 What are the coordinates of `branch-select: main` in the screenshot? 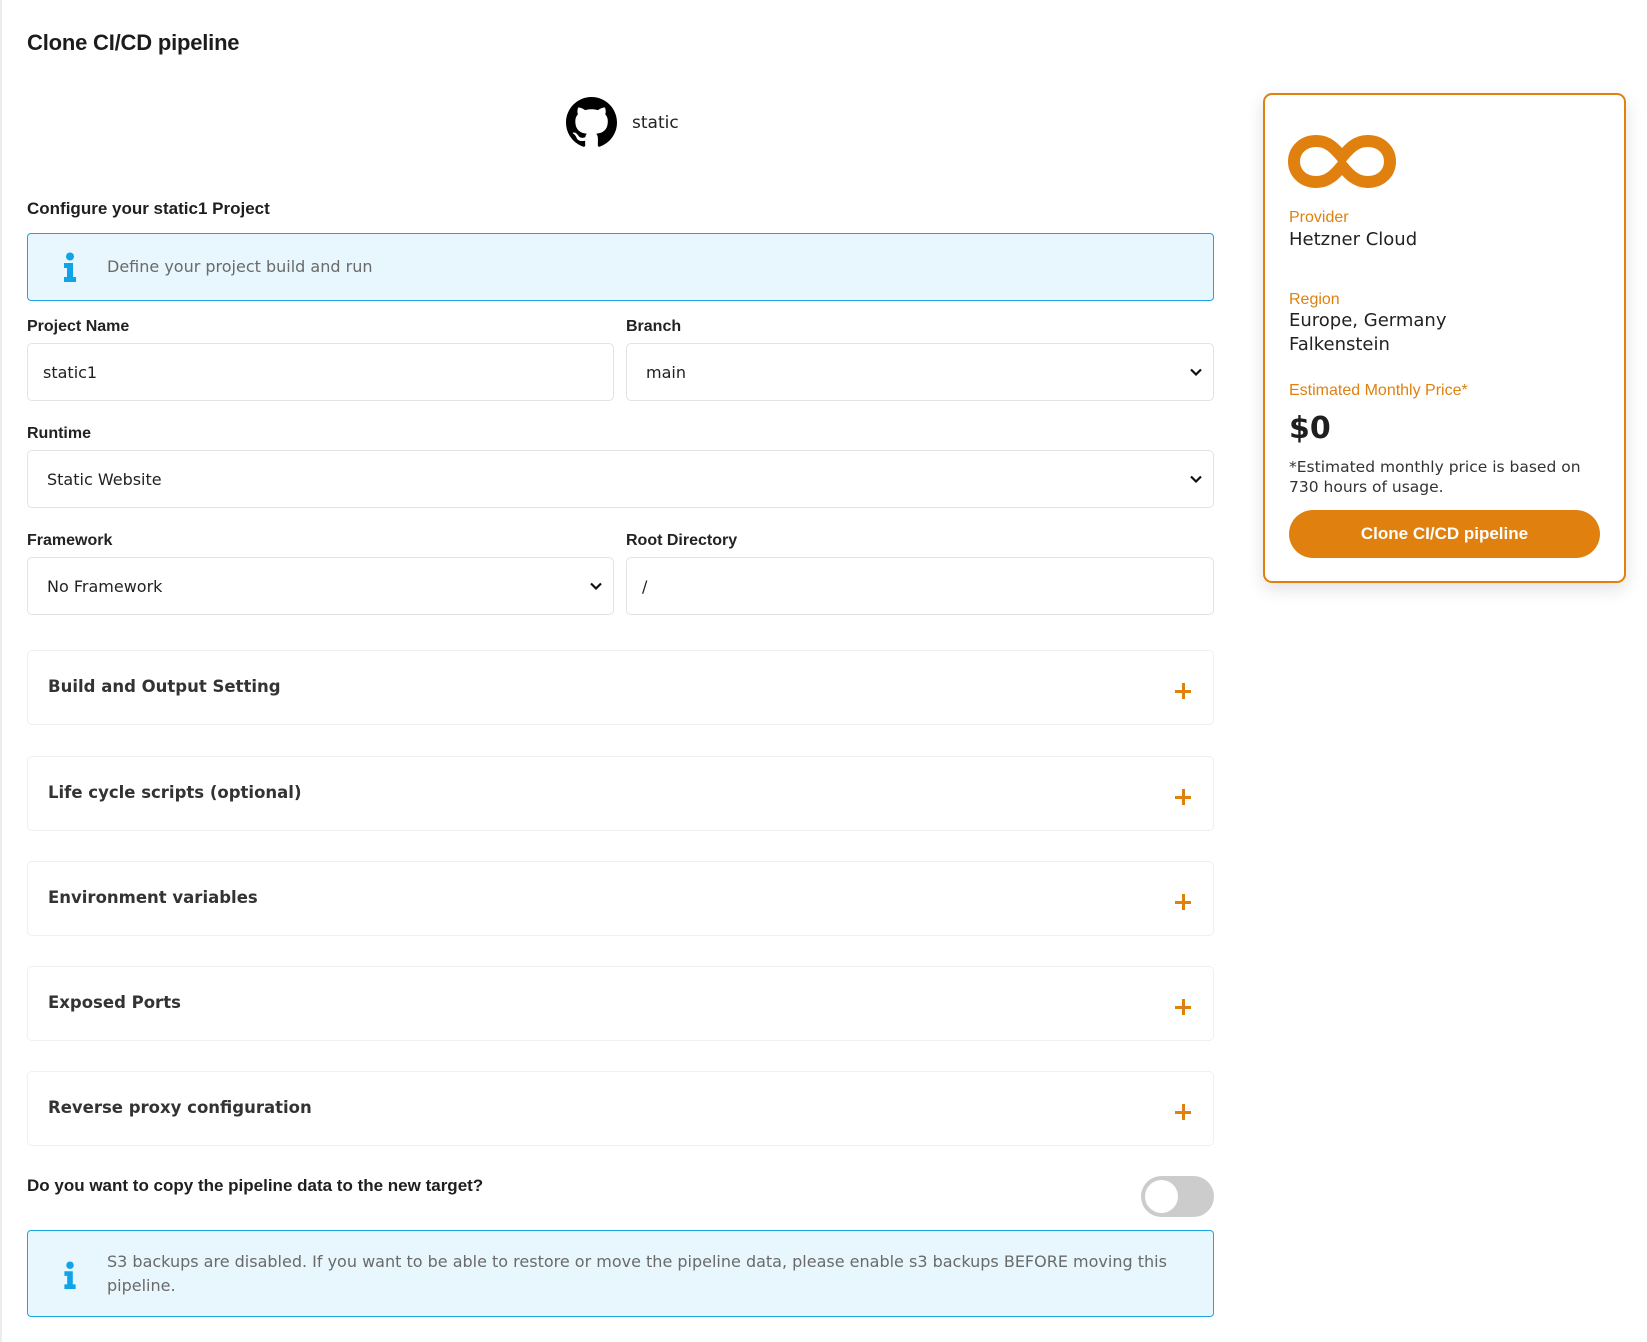 It's located at (920, 372).